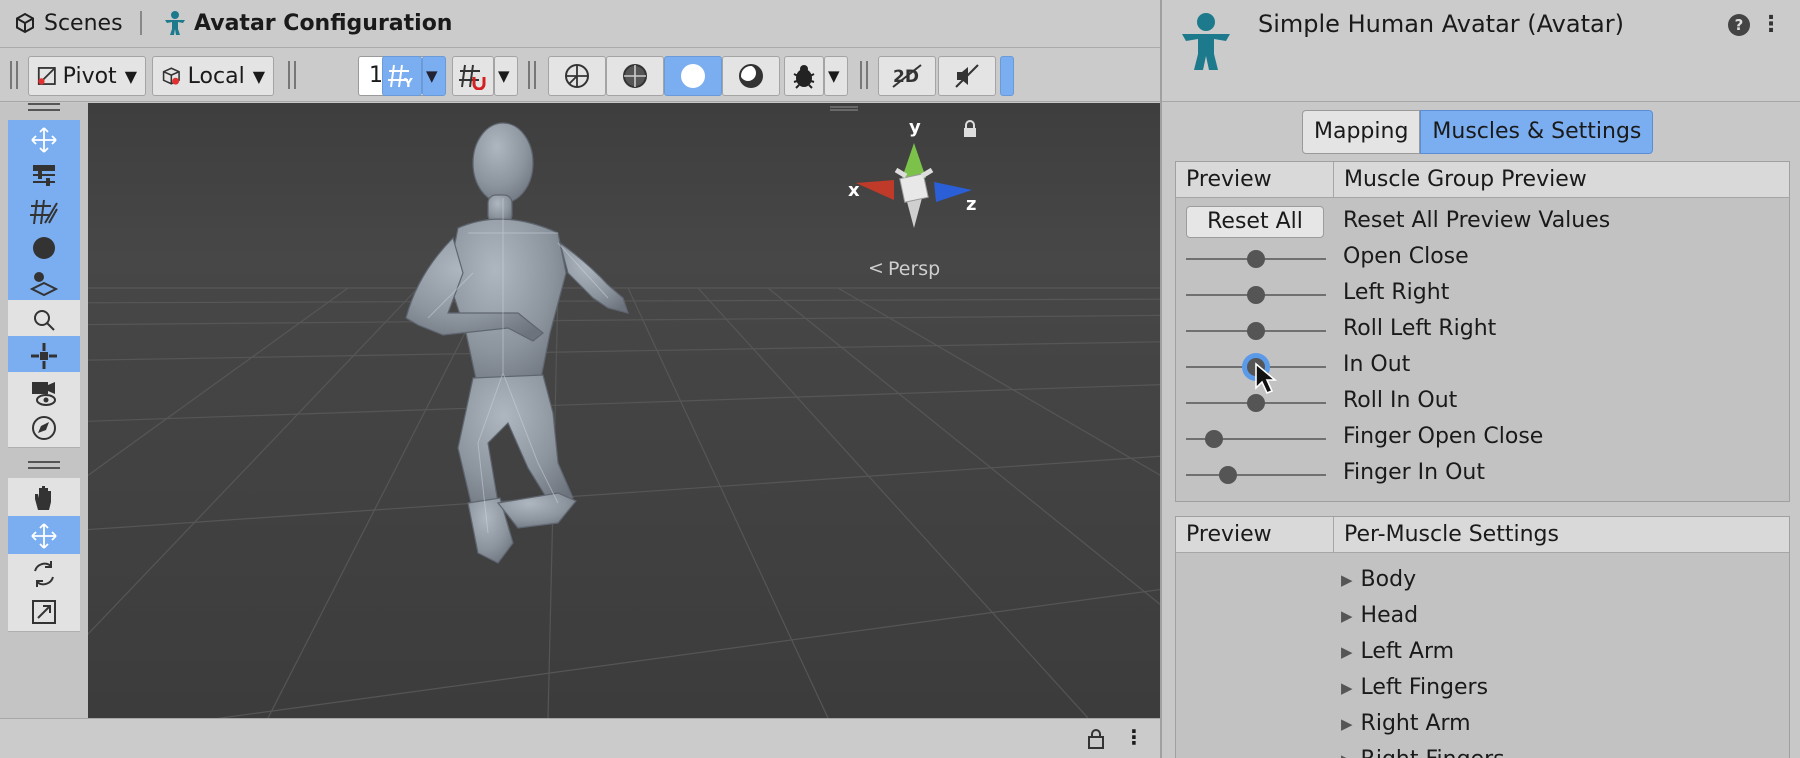  I want to click on scene-toolbar: Pivot ▼ Local ▼ 1 Y ▼ ▼ ▼, so click(580, 75).